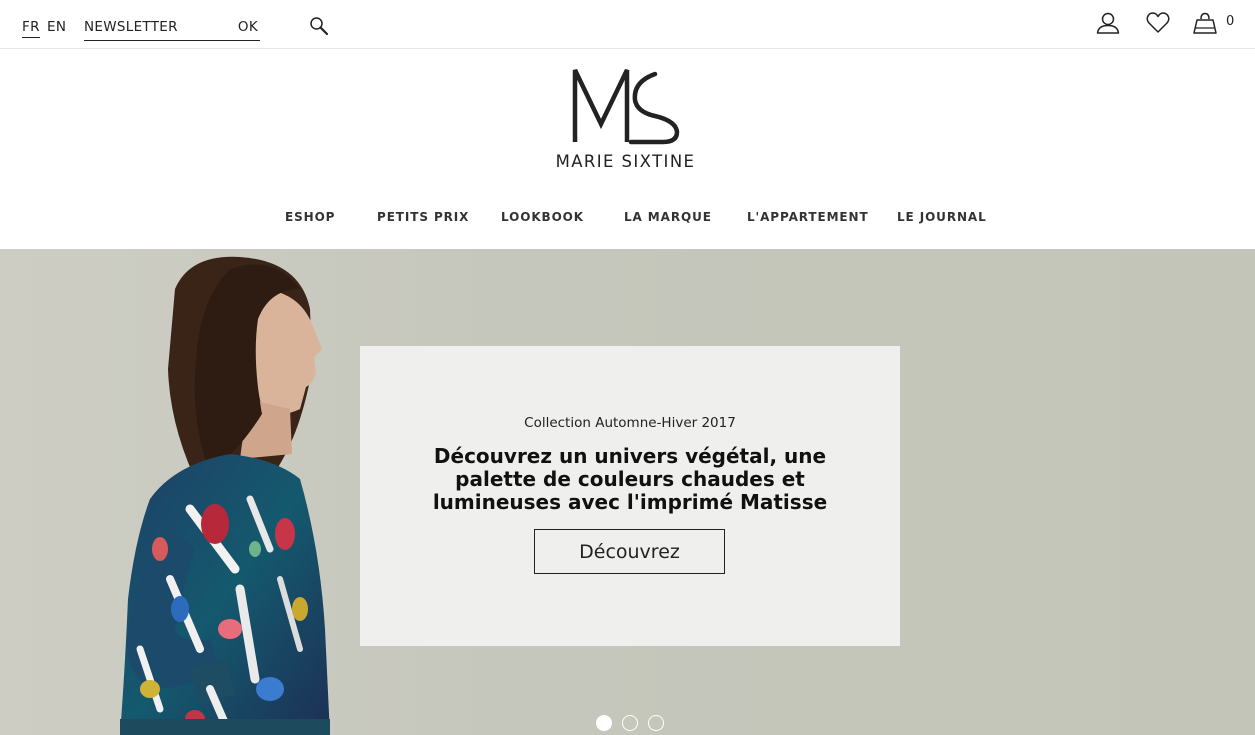  What do you see at coordinates (626, 107) in the screenshot?
I see `ms-monogram-icon` at bounding box center [626, 107].